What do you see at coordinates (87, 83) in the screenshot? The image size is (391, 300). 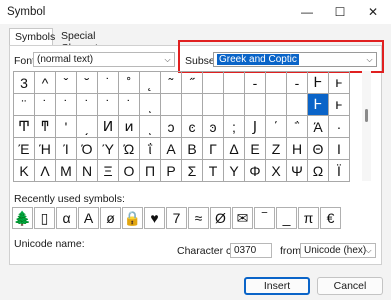 I see `symbol-cell: ˘` at bounding box center [87, 83].